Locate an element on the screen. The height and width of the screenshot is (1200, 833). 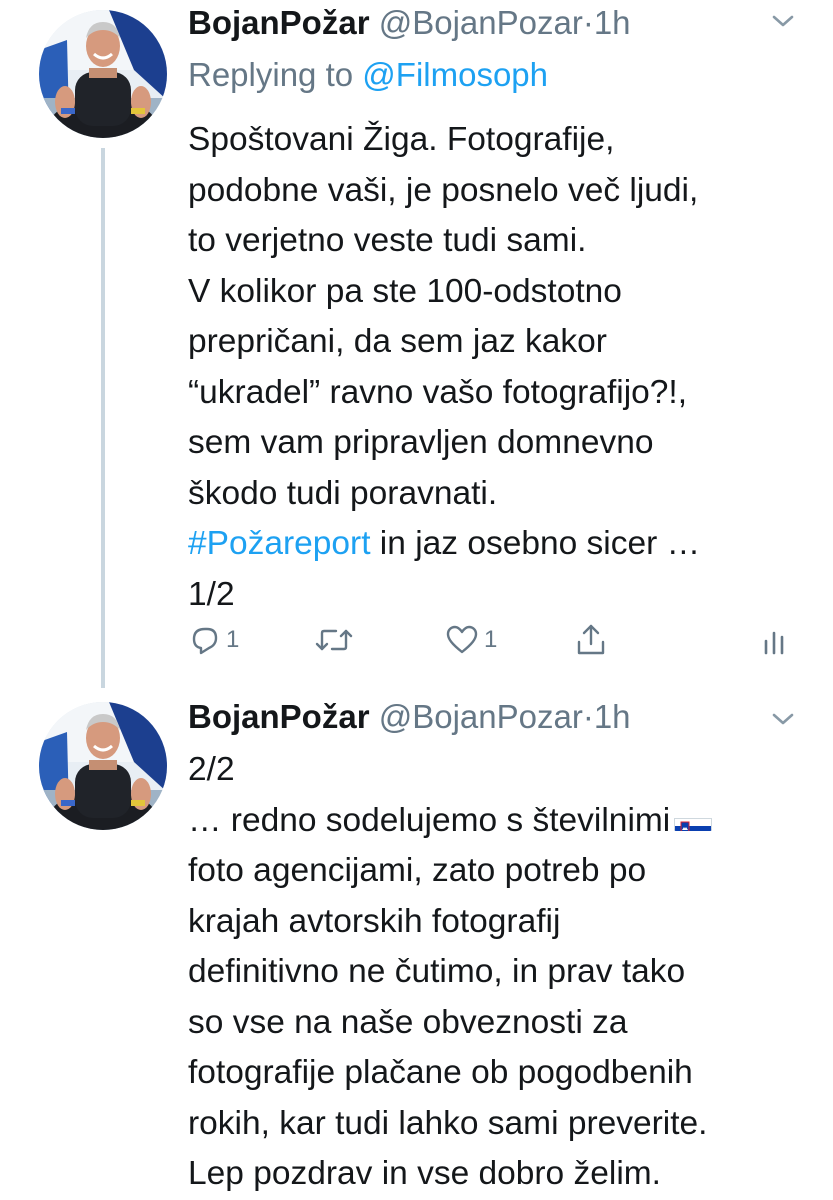
tweet-text-line: rokih, kar tudi lahko sami preverite. is located at coordinates (448, 1123).